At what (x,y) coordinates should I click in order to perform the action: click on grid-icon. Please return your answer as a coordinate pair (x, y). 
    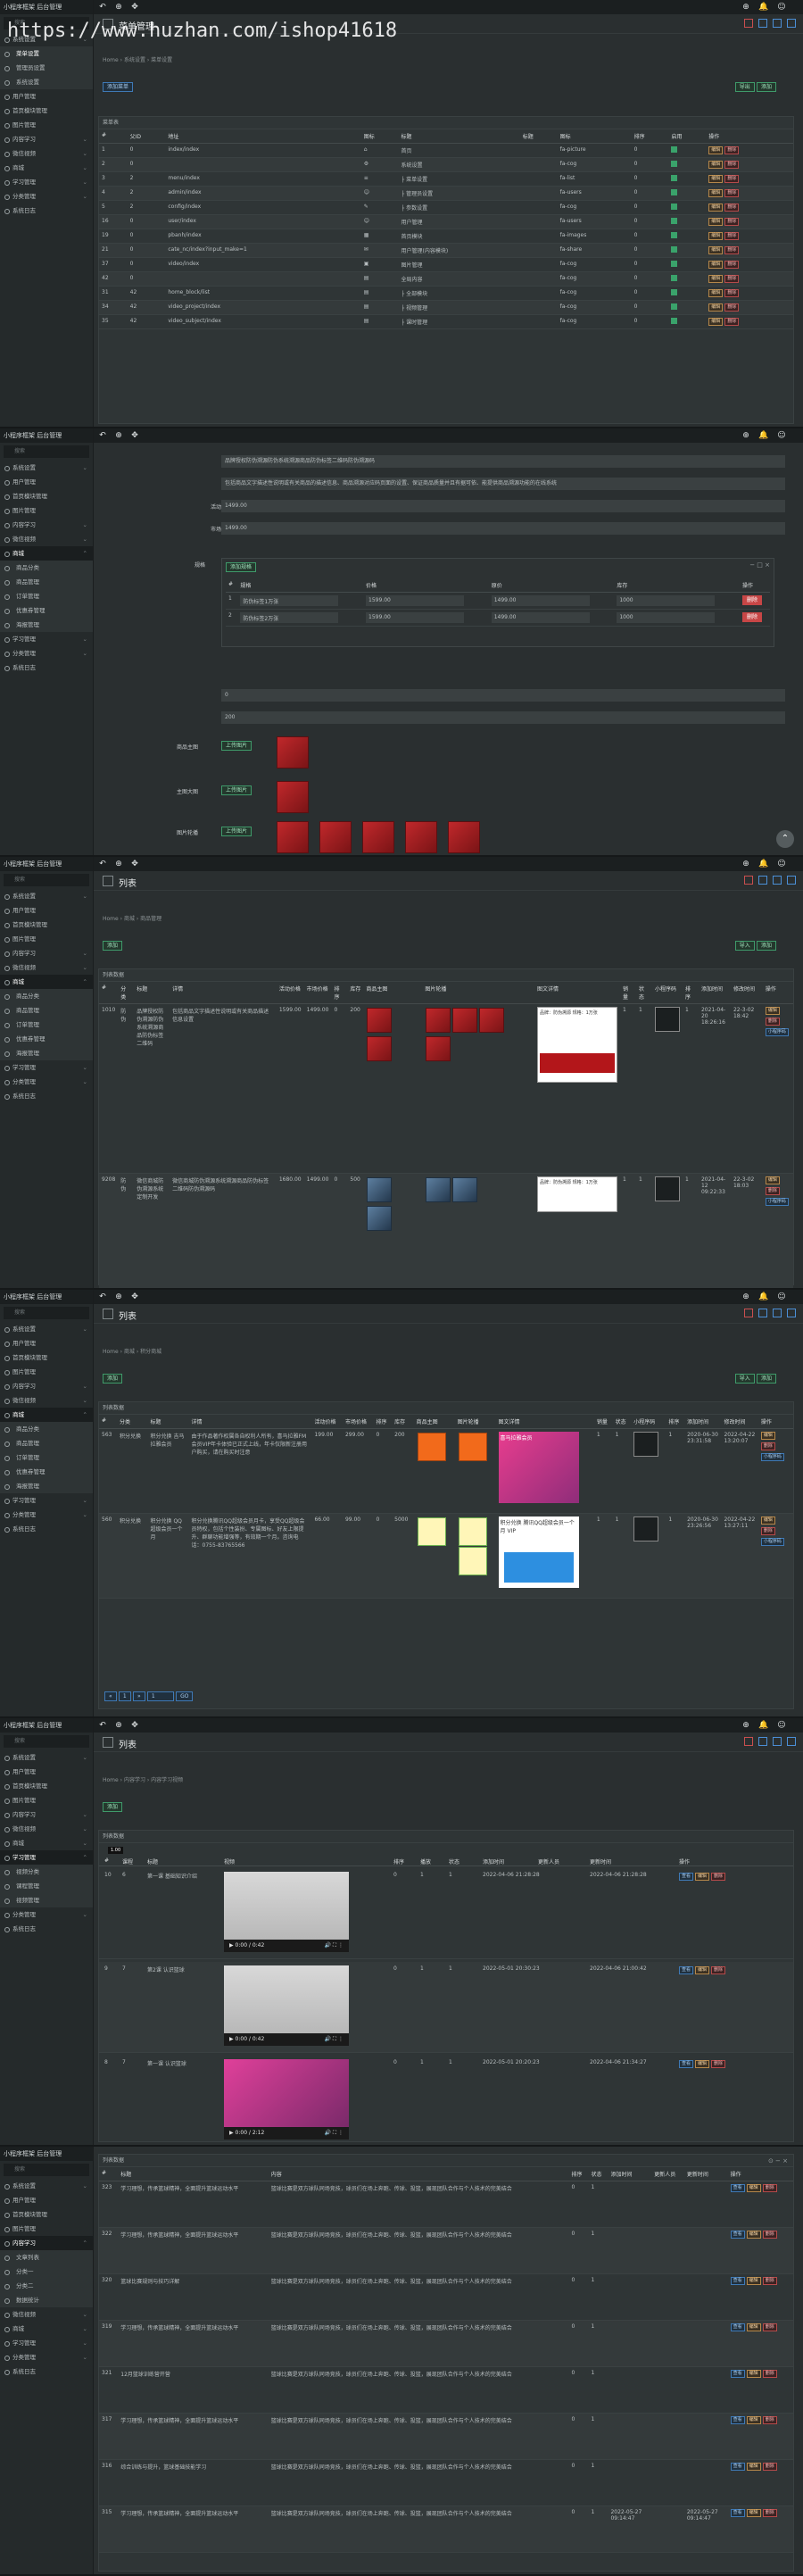
    Looking at the image, I should click on (762, 1742).